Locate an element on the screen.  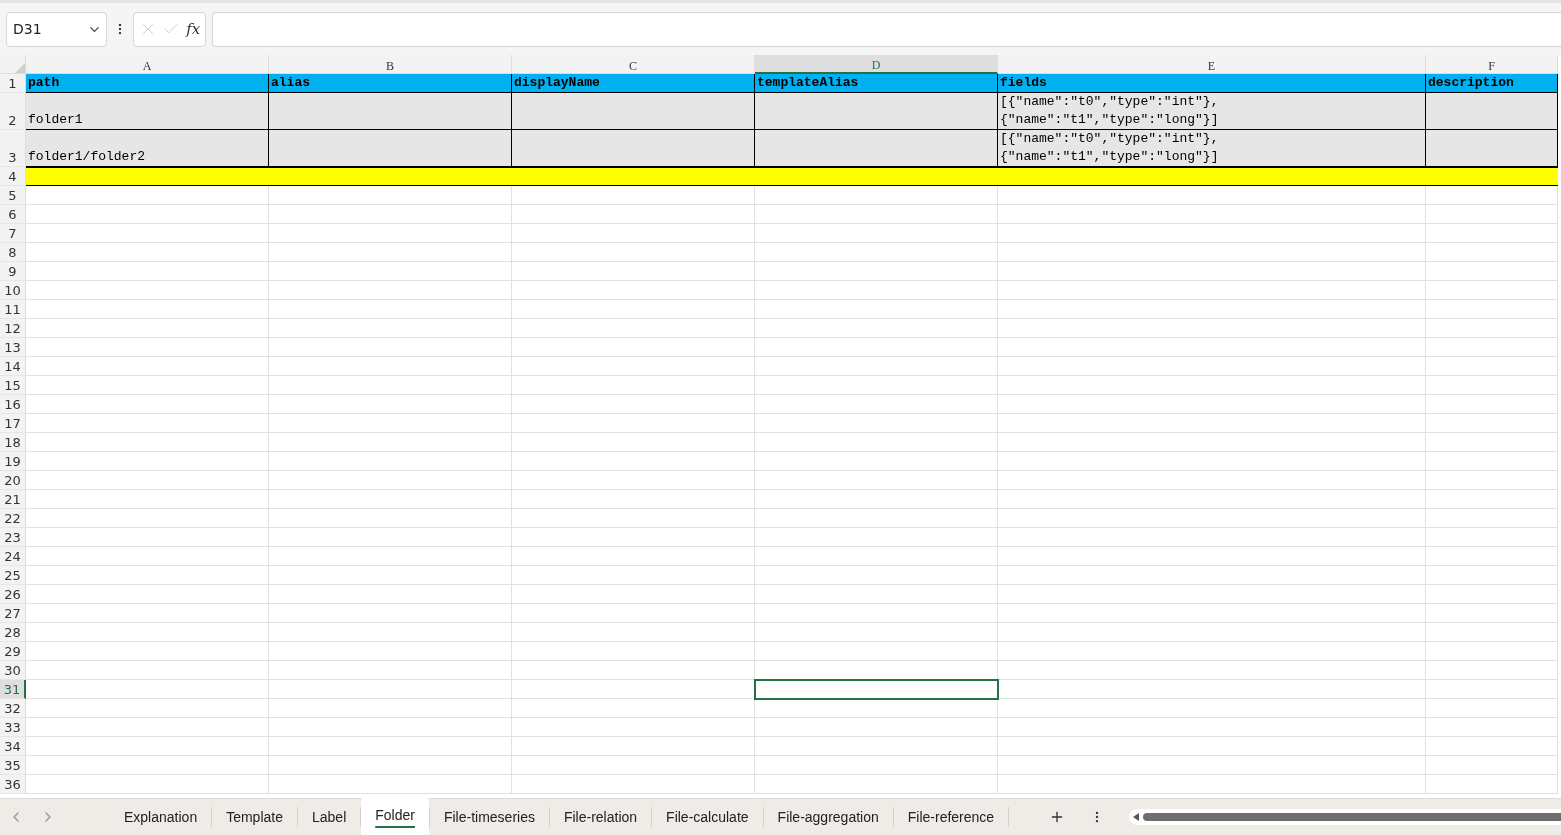
row-header: 4 is located at coordinates (13, 176).